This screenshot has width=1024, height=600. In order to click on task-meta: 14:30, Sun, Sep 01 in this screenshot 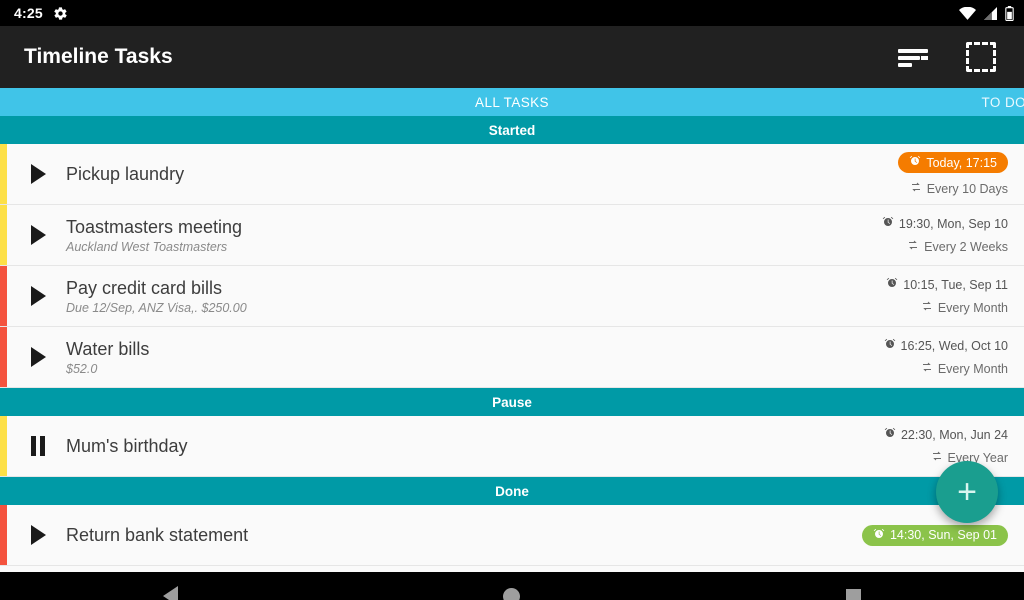, I will do `click(942, 535)`.